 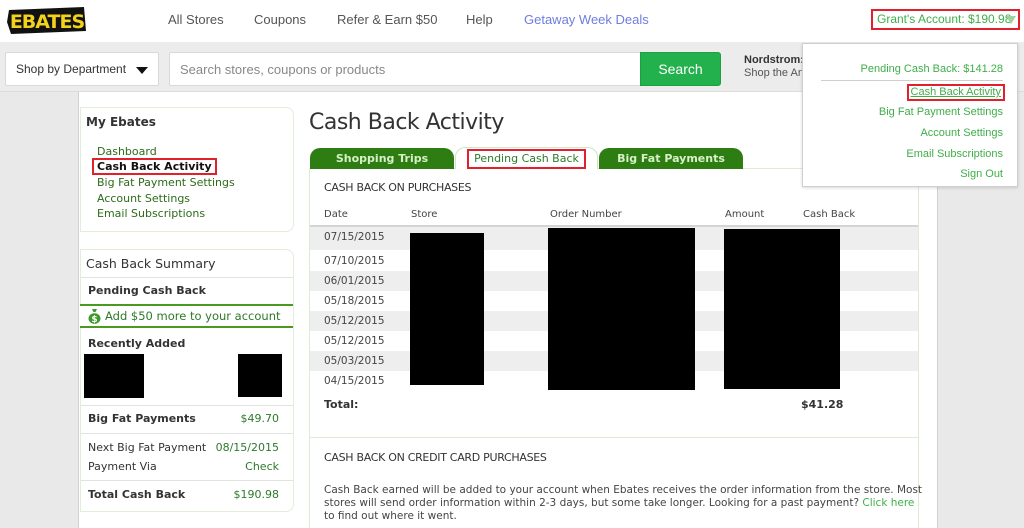 What do you see at coordinates (280, 19) in the screenshot?
I see `nav-coupons: Coupons` at bounding box center [280, 19].